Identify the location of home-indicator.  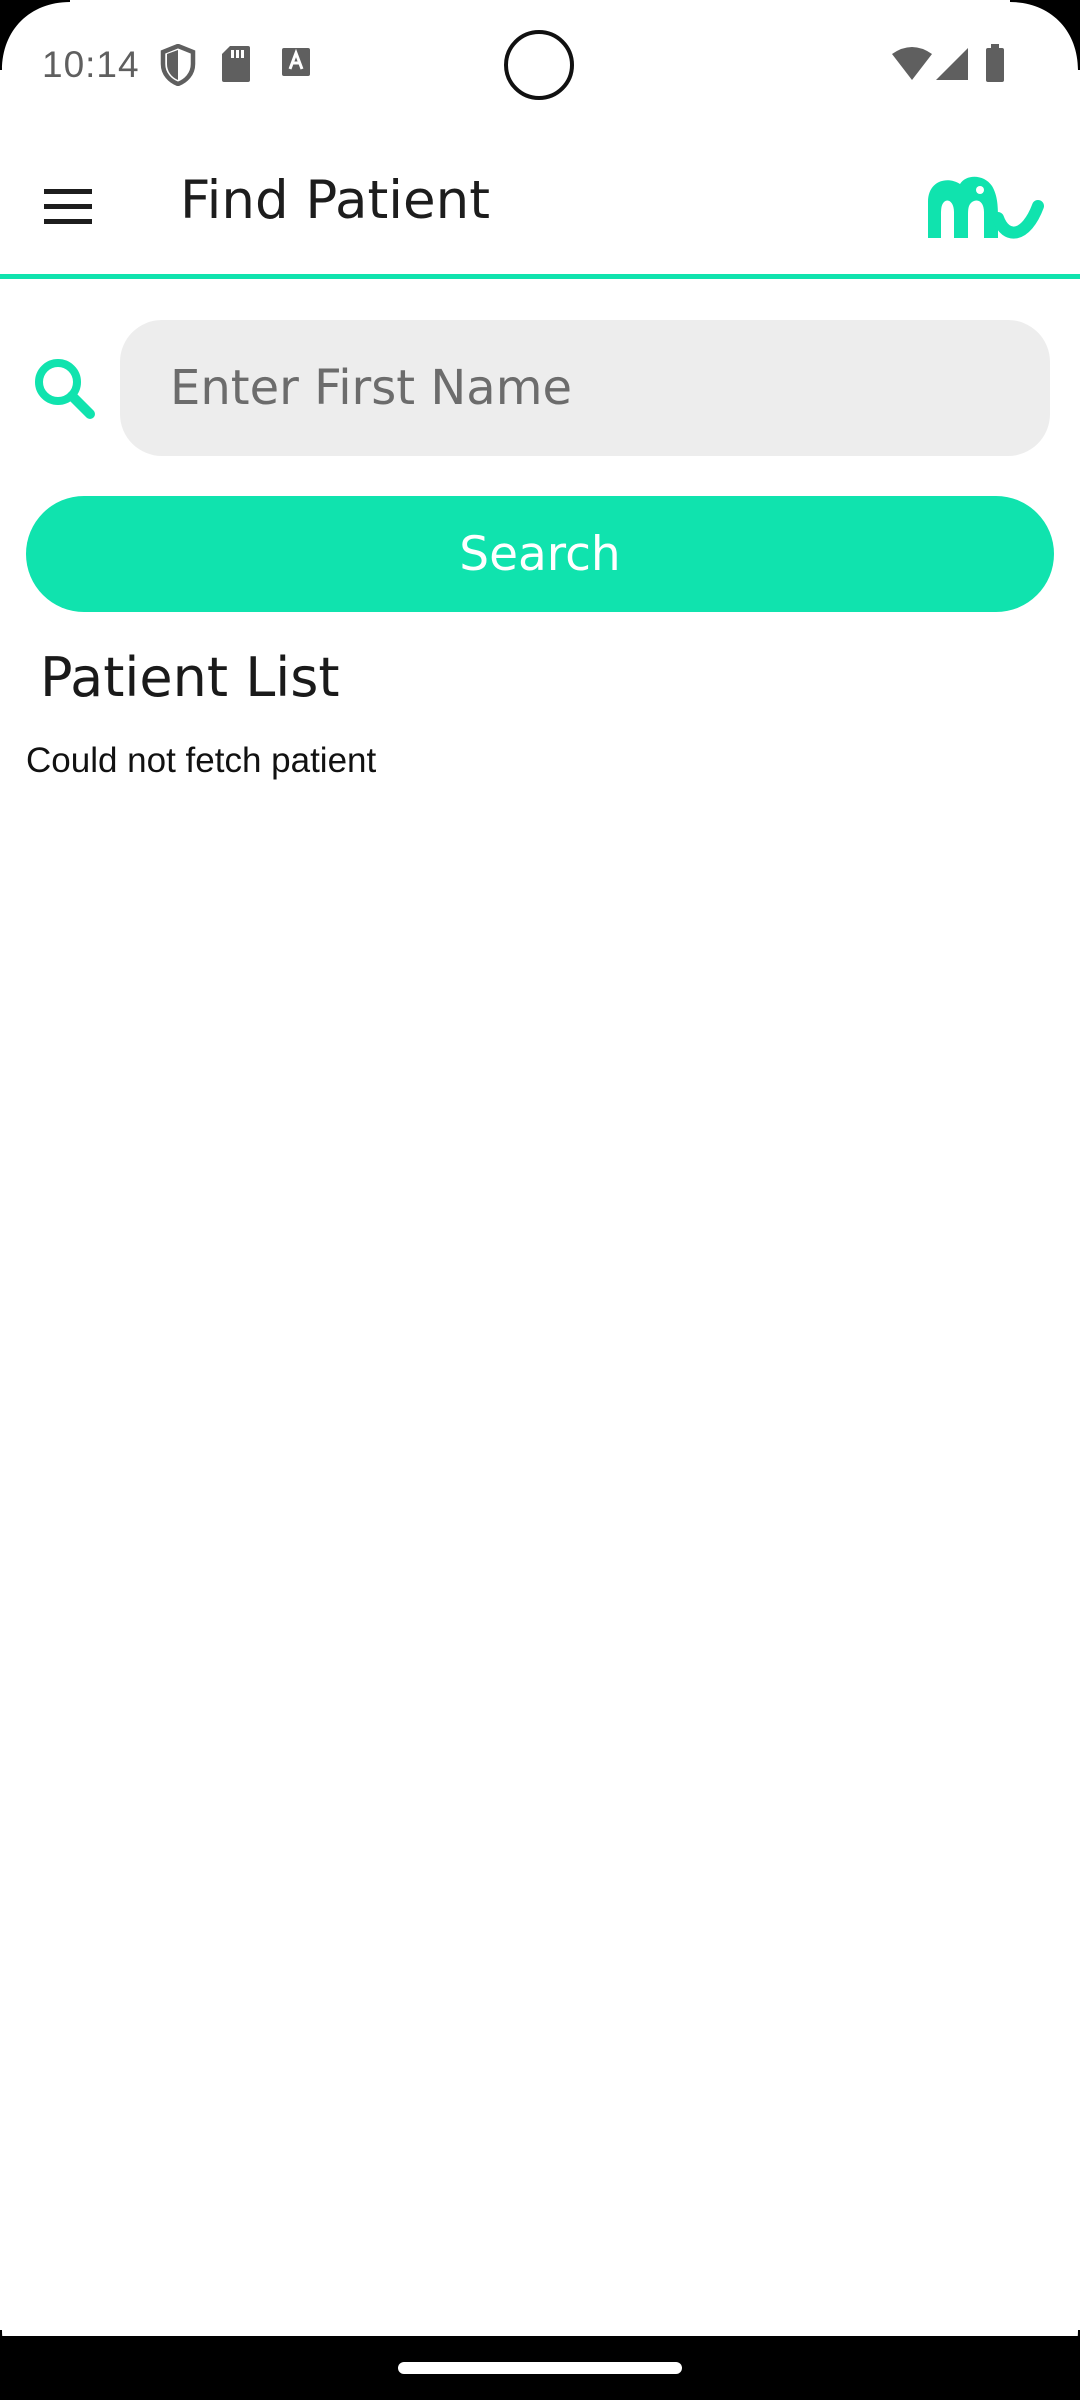
(540, 2368).